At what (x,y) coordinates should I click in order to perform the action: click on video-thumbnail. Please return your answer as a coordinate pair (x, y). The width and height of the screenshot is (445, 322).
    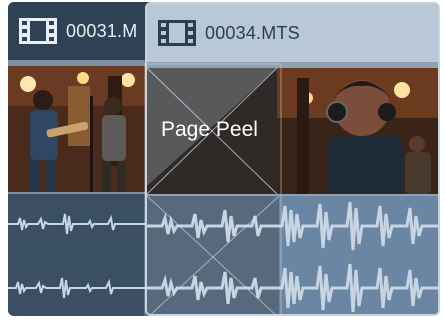
    Looking at the image, I should click on (83, 129).